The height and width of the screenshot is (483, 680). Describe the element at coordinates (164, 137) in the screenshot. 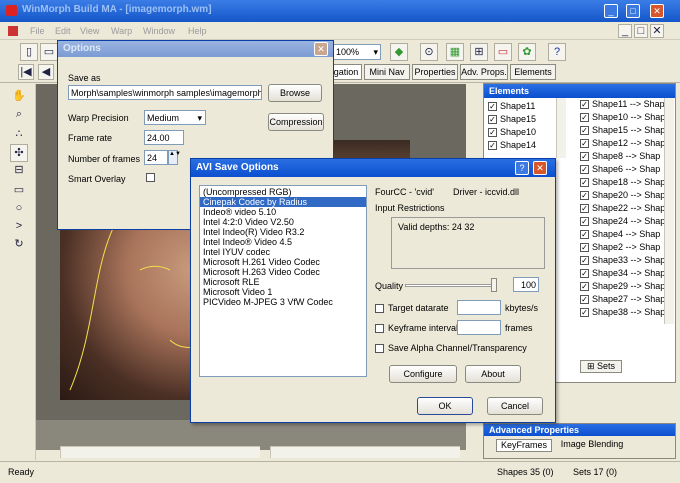

I see `frame-rate-input: 24.00` at that location.